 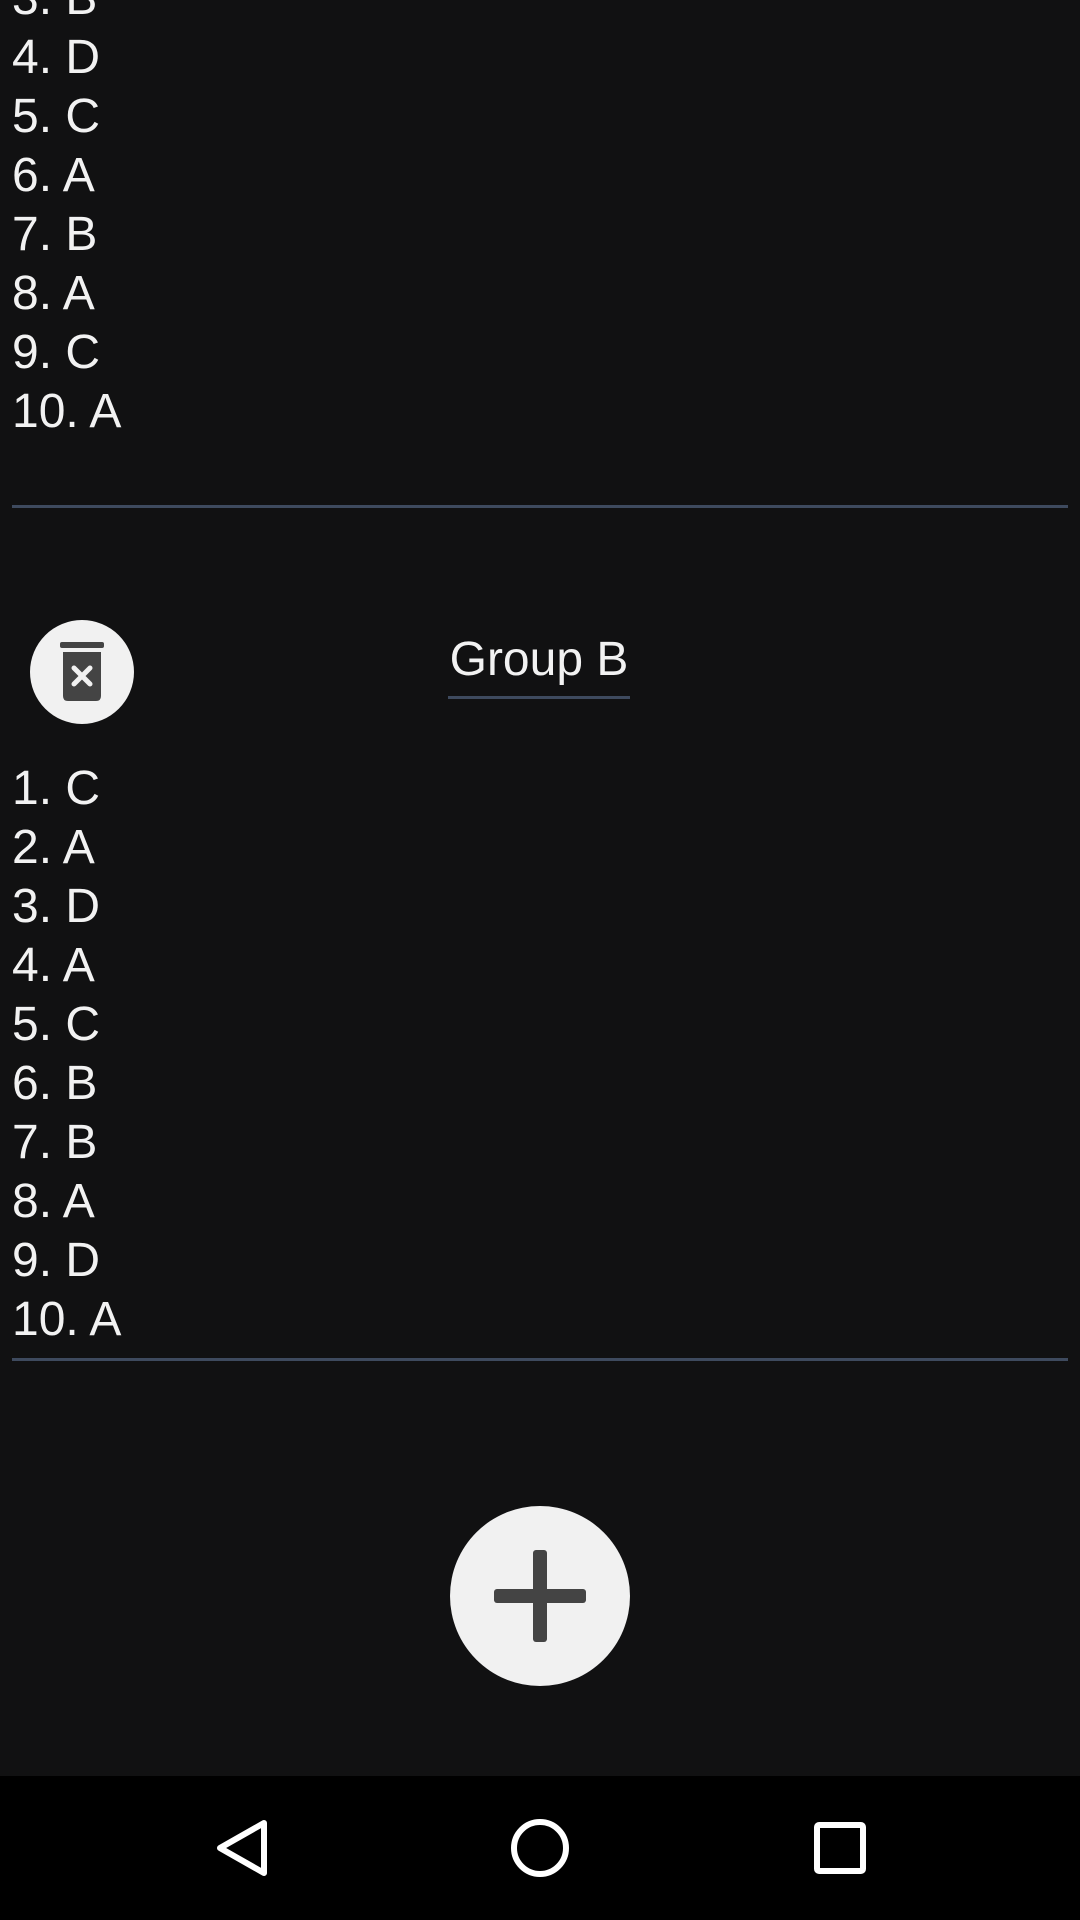 What do you see at coordinates (56, 352) in the screenshot?
I see `answer-item: 9. C` at bounding box center [56, 352].